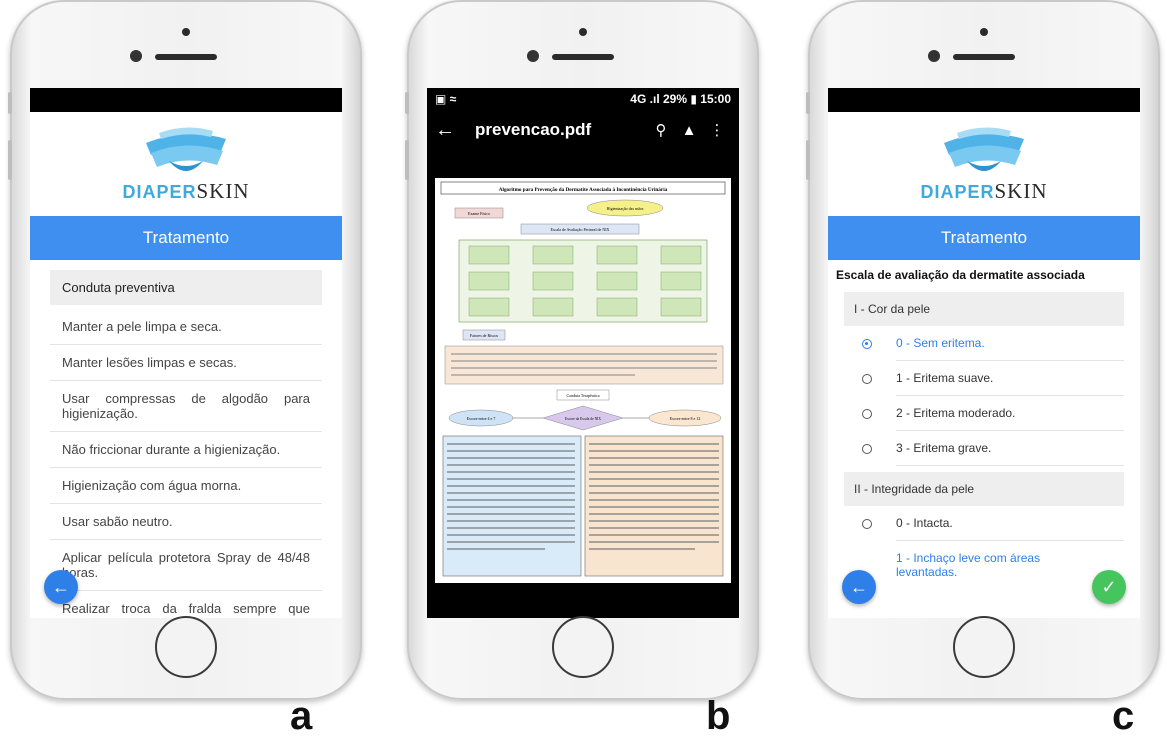 This screenshot has width=1167, height=742. What do you see at coordinates (661, 130) in the screenshot?
I see `search-icon: ⚲` at bounding box center [661, 130].